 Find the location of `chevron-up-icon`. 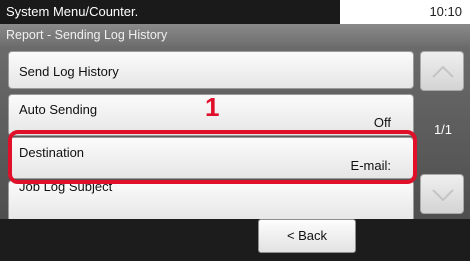

chevron-up-icon is located at coordinates (443, 71).